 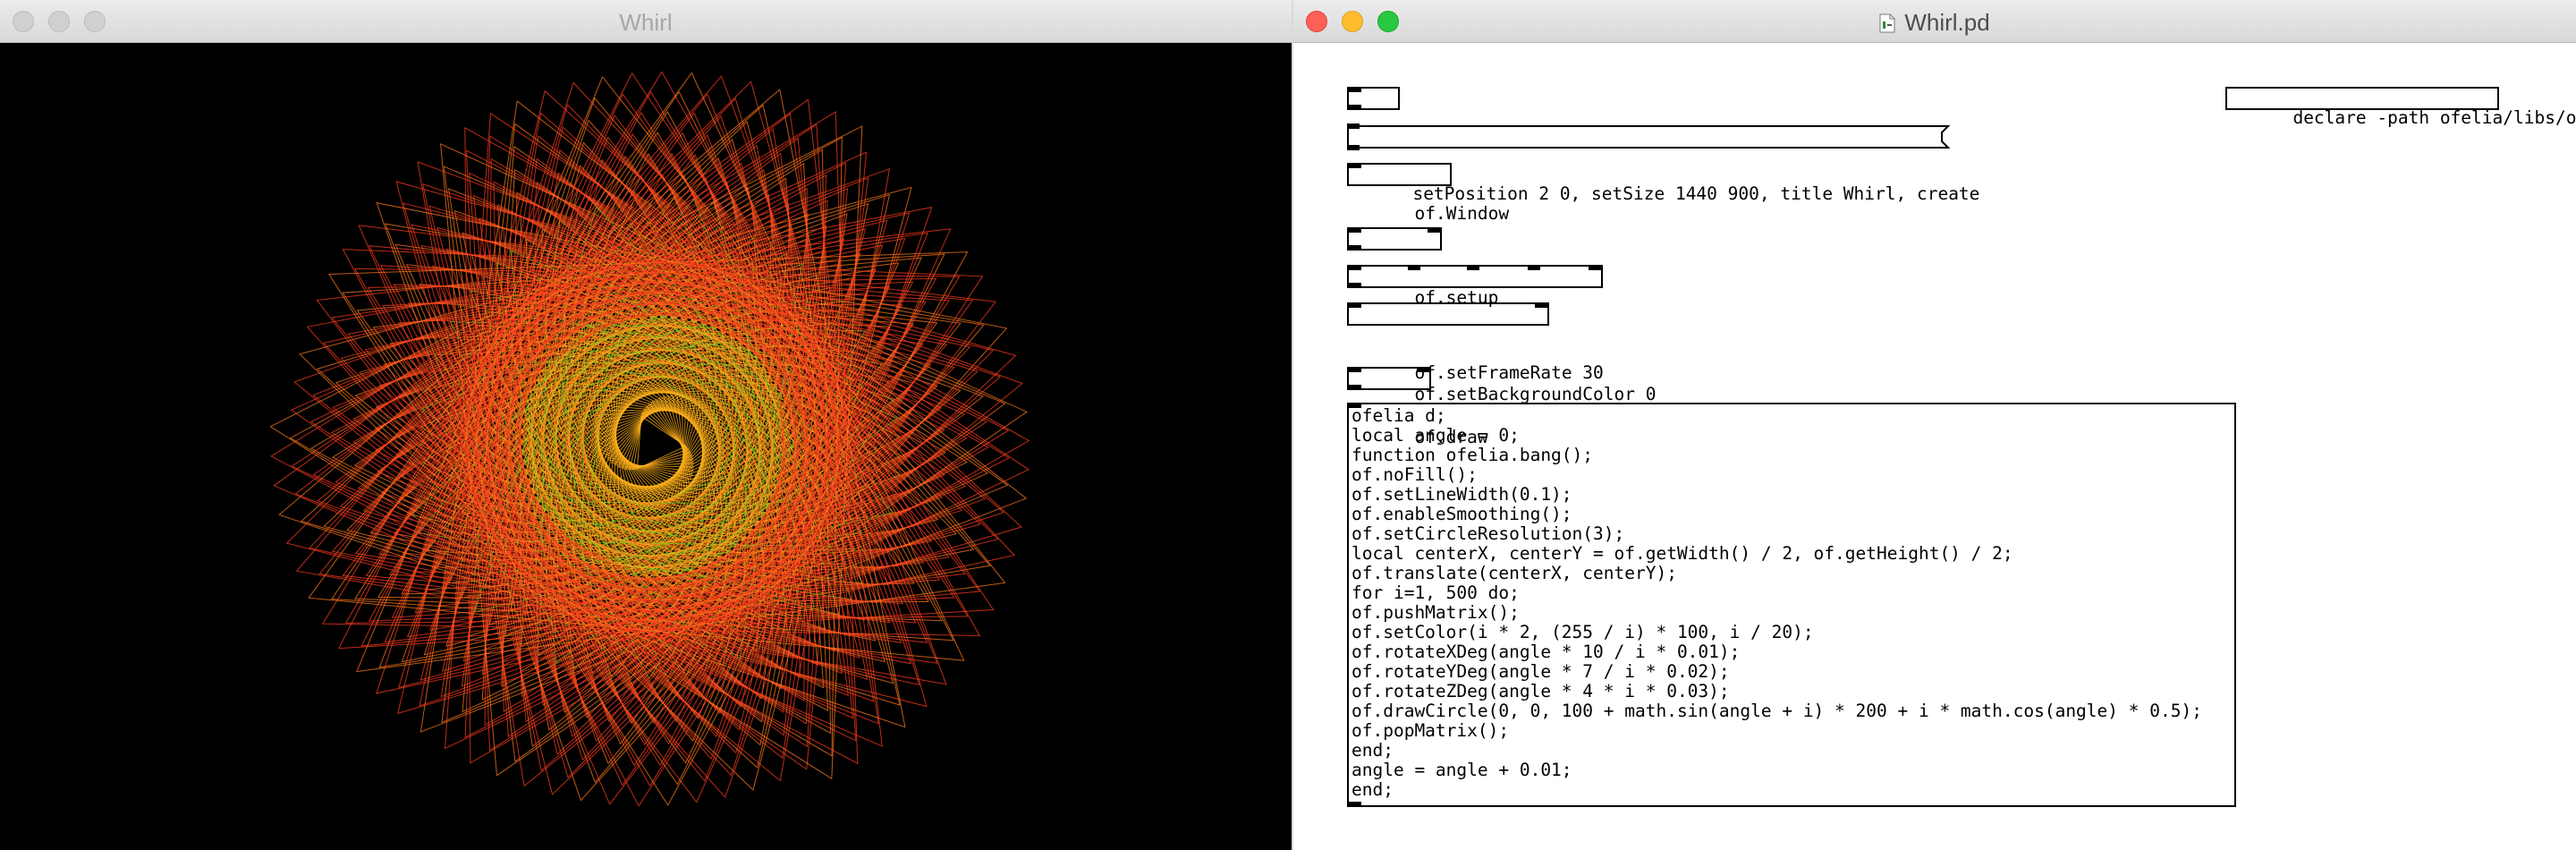 What do you see at coordinates (1399, 415) in the screenshot?
I see `code-line: ofelia d;` at bounding box center [1399, 415].